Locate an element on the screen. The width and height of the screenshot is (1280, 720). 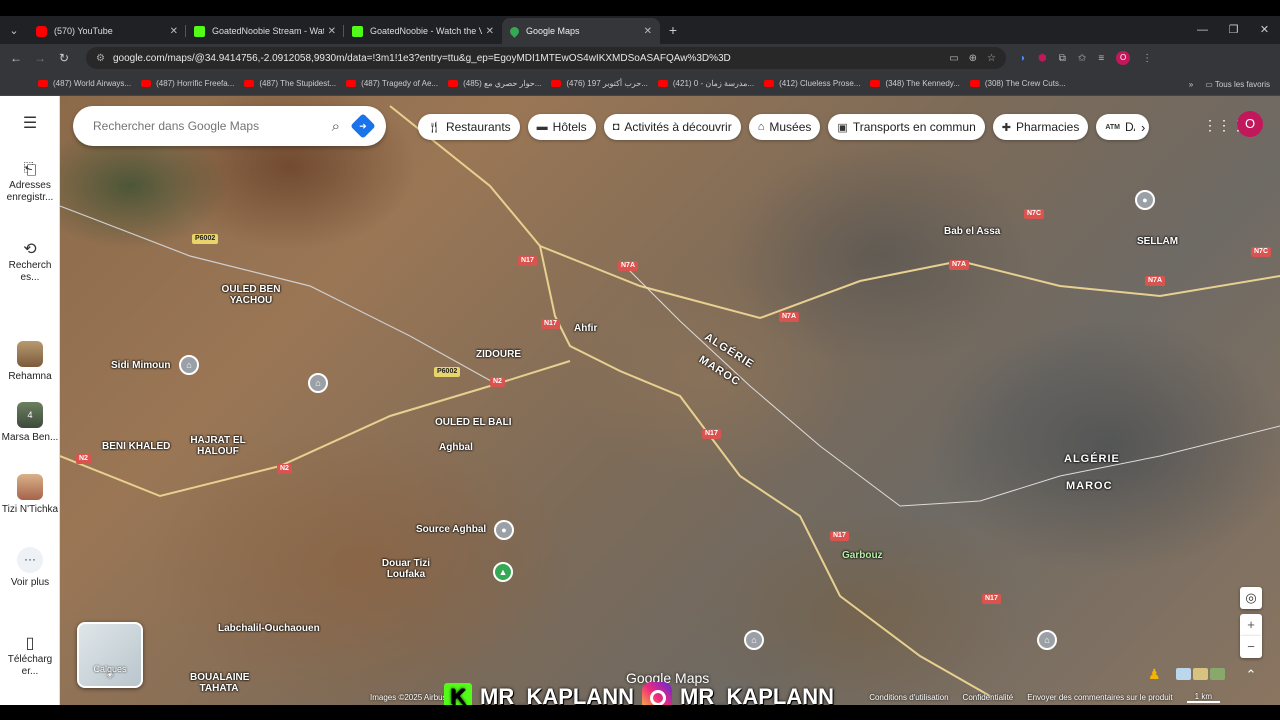
school-icon: ● is located at coordinates (1145, 200).